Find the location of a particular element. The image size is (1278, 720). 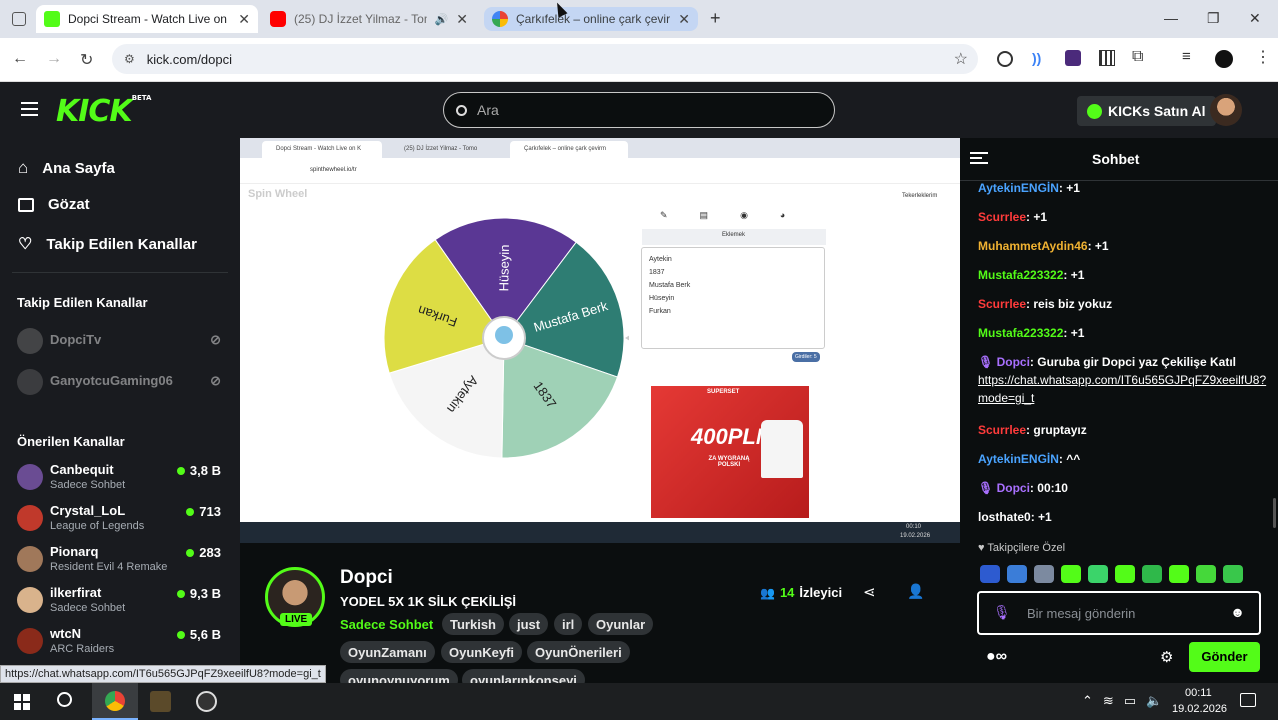

purple-extension-icon is located at coordinates (1073, 58).